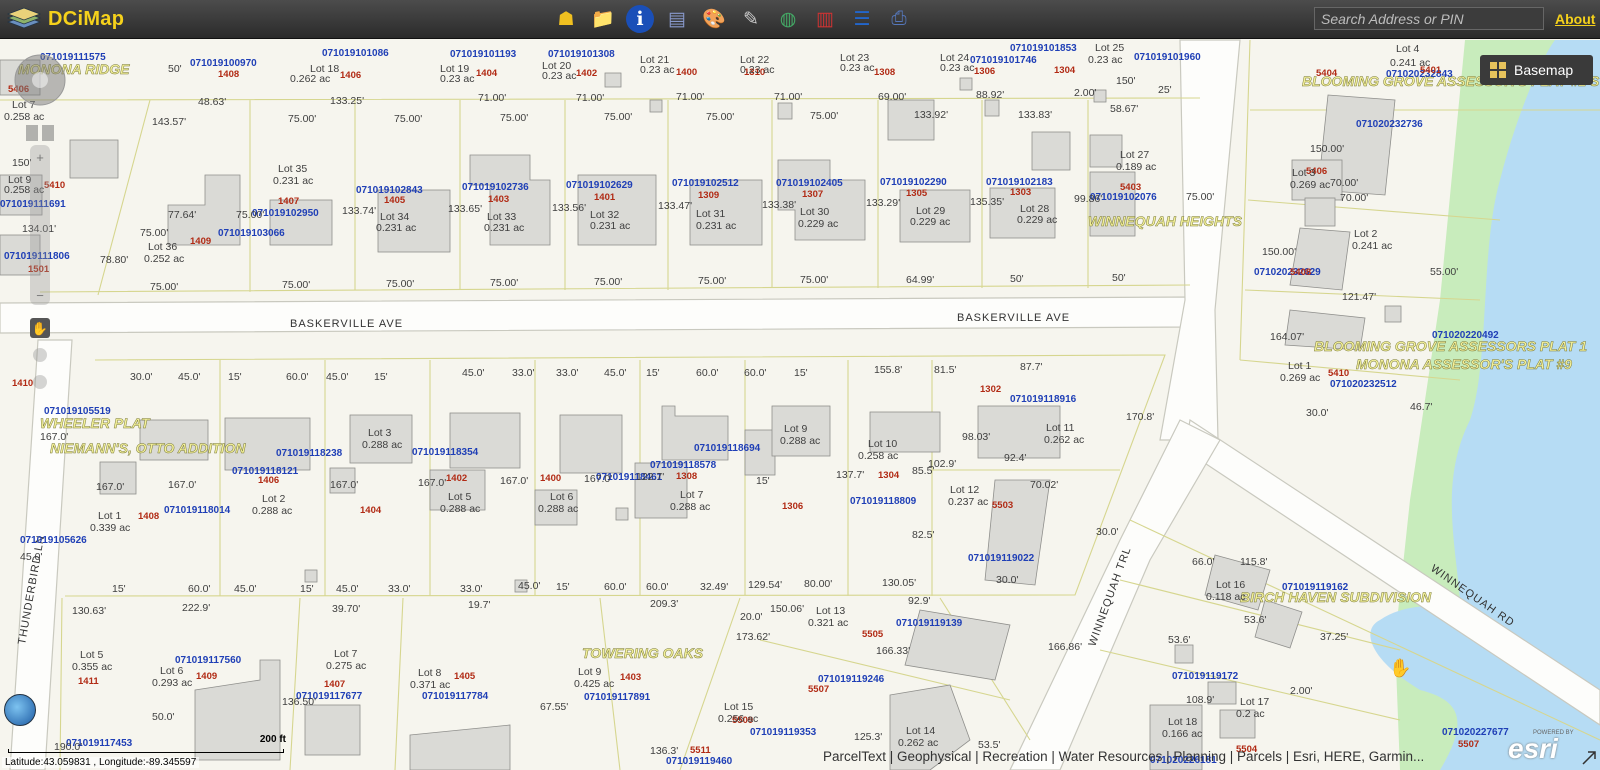  I want to click on info-icon: i, so click(640, 19).